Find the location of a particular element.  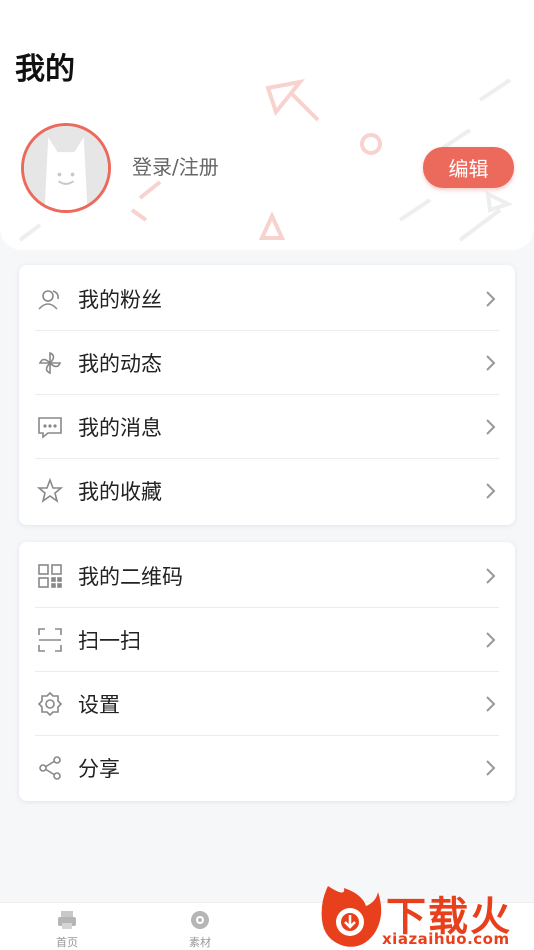

menu-item-favorites: 我的收藏 is located at coordinates (267, 491).